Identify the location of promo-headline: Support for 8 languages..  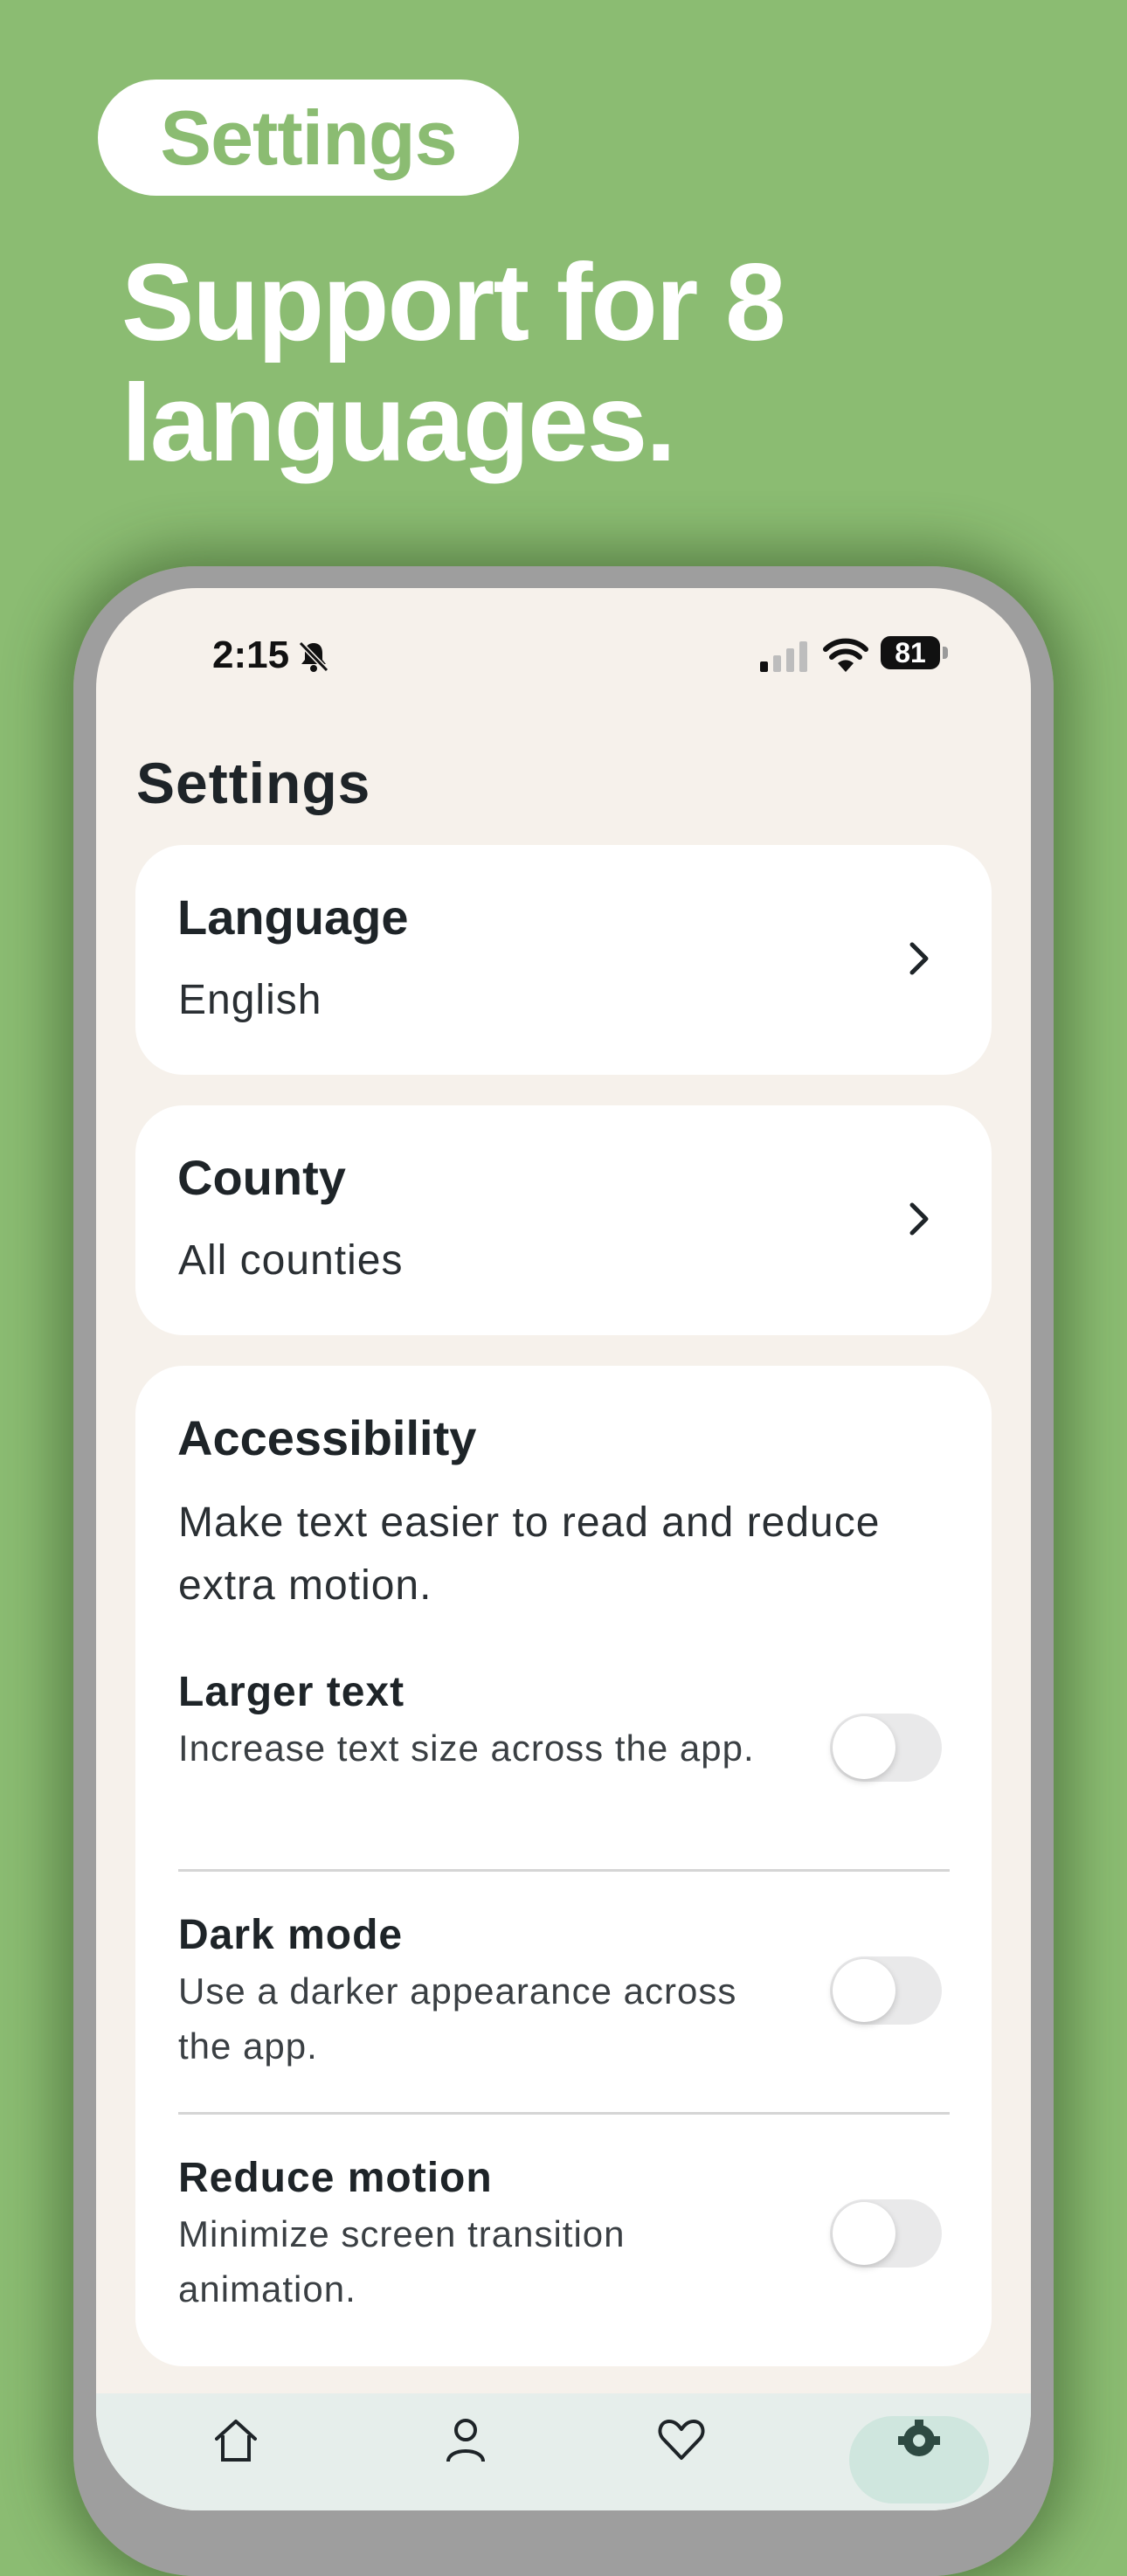
(453, 363).